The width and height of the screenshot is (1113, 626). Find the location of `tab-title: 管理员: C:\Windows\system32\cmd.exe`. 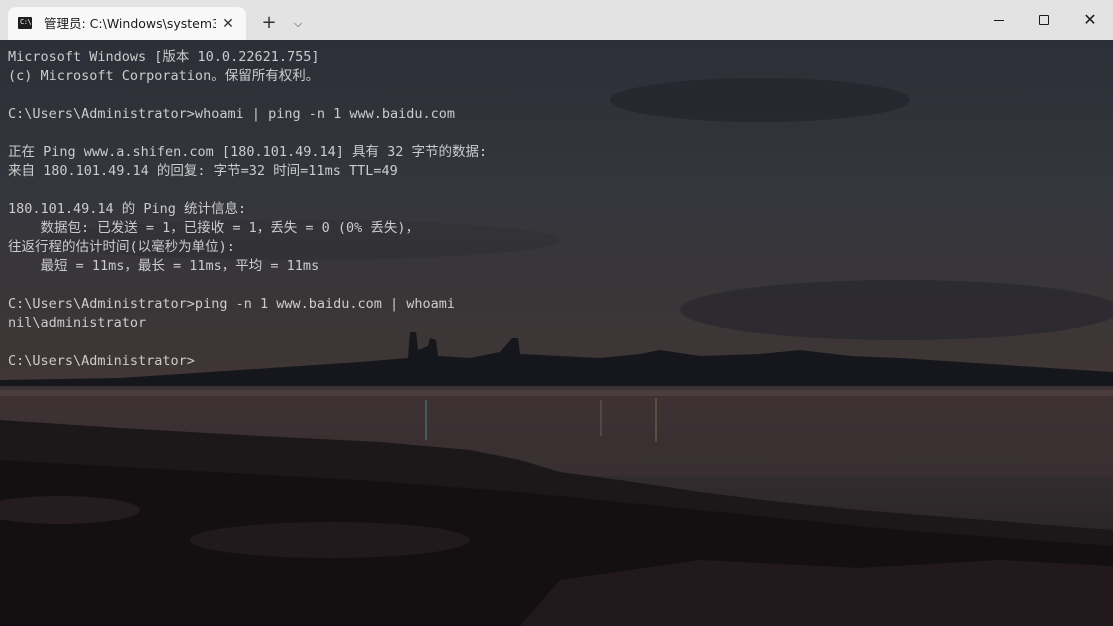

tab-title: 管理员: C:\Windows\system32\cmd.exe is located at coordinates (130, 23).